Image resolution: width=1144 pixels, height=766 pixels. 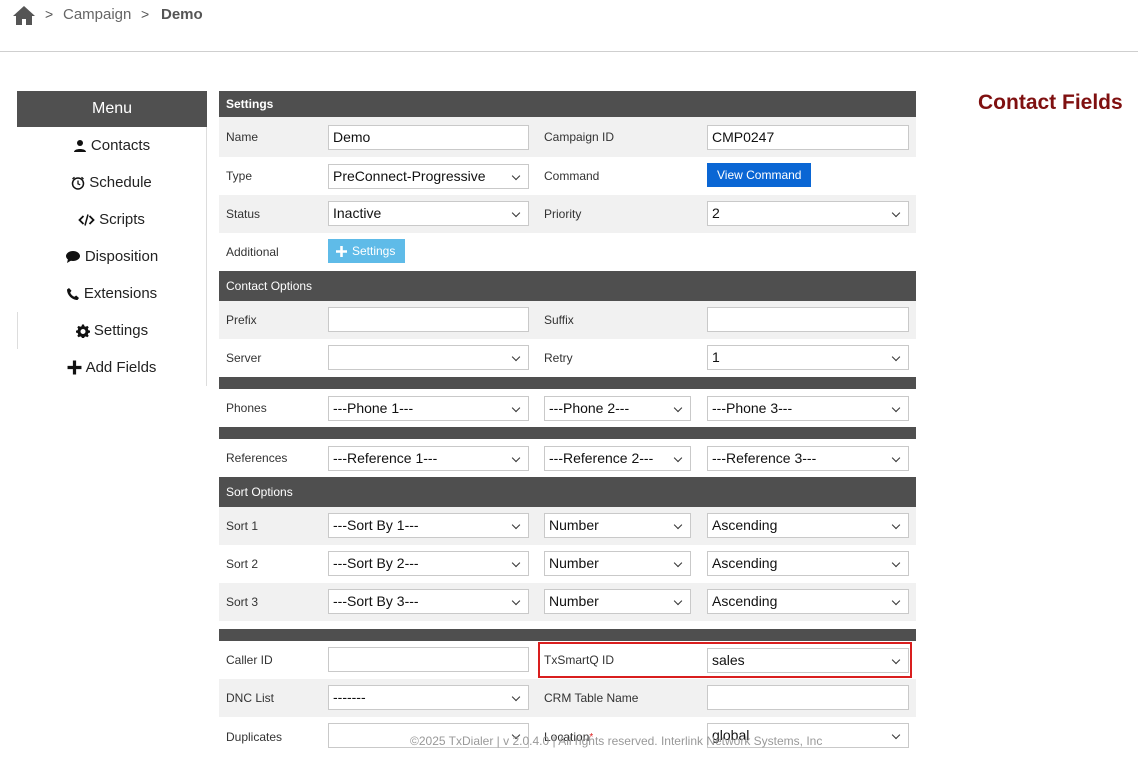 I want to click on sort-3-label: Sort 3, so click(x=242, y=602).